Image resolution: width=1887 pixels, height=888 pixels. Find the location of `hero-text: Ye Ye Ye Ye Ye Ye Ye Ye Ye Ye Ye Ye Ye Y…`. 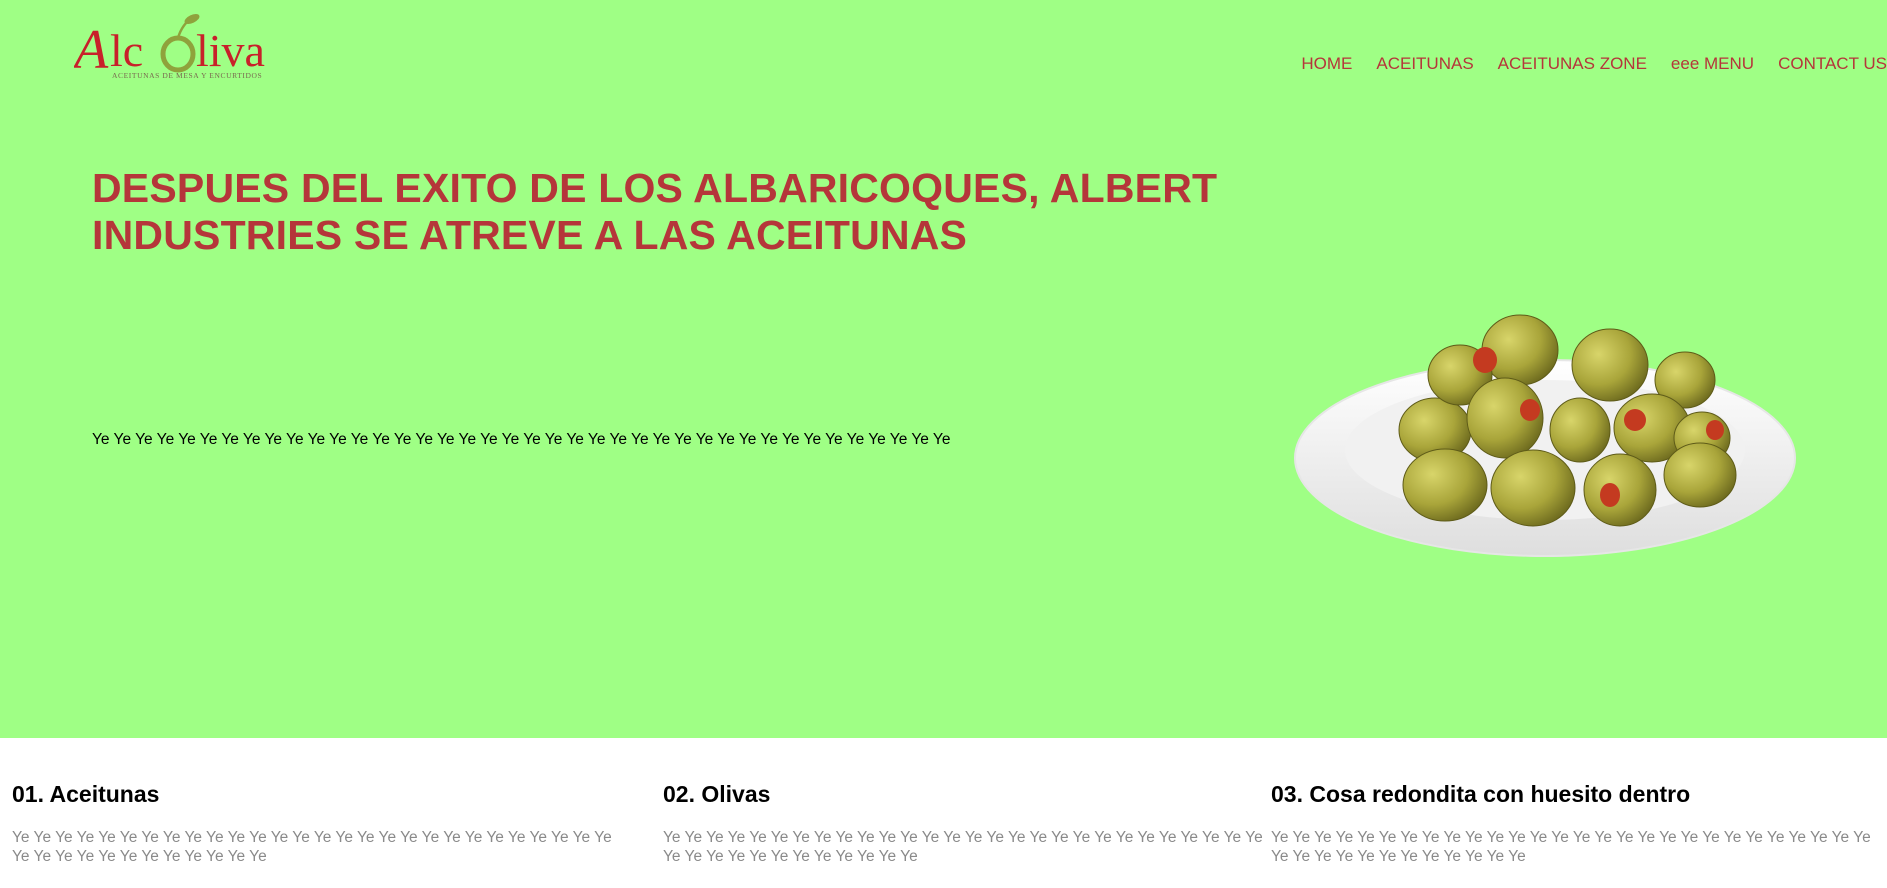

hero-text: Ye Ye Ye Ye Ye Ye Ye Ye Ye Ye Ye Ye Ye Y… is located at coordinates (521, 439).